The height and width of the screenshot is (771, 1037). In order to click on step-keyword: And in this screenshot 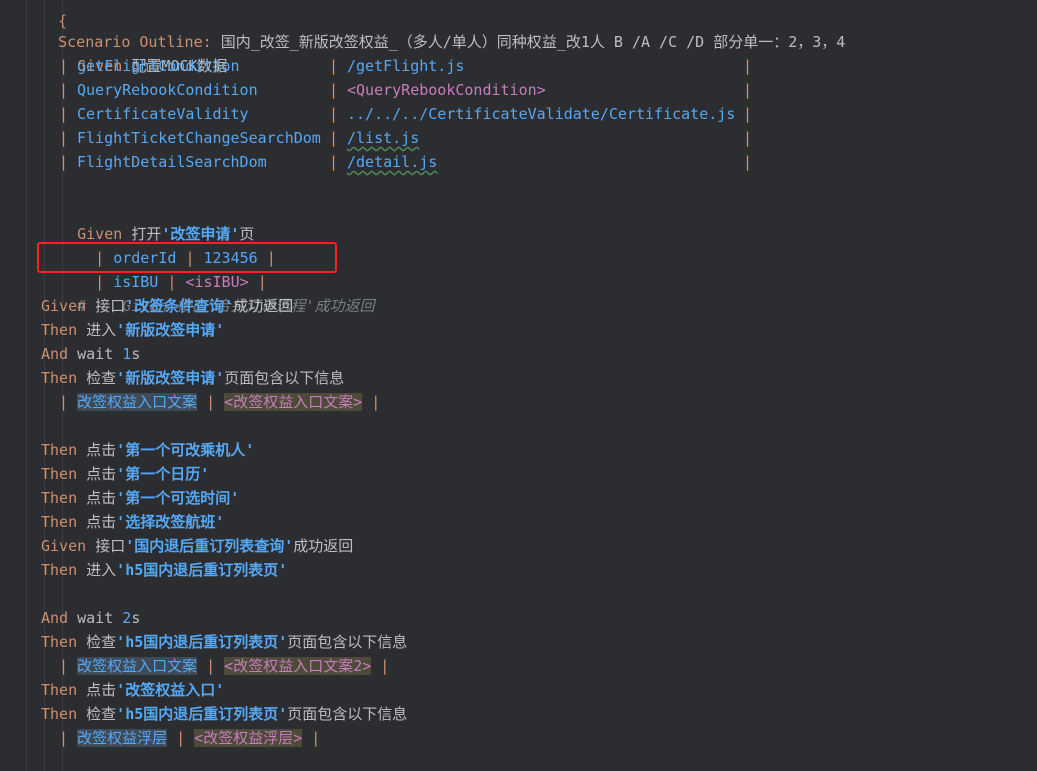, I will do `click(55, 618)`.